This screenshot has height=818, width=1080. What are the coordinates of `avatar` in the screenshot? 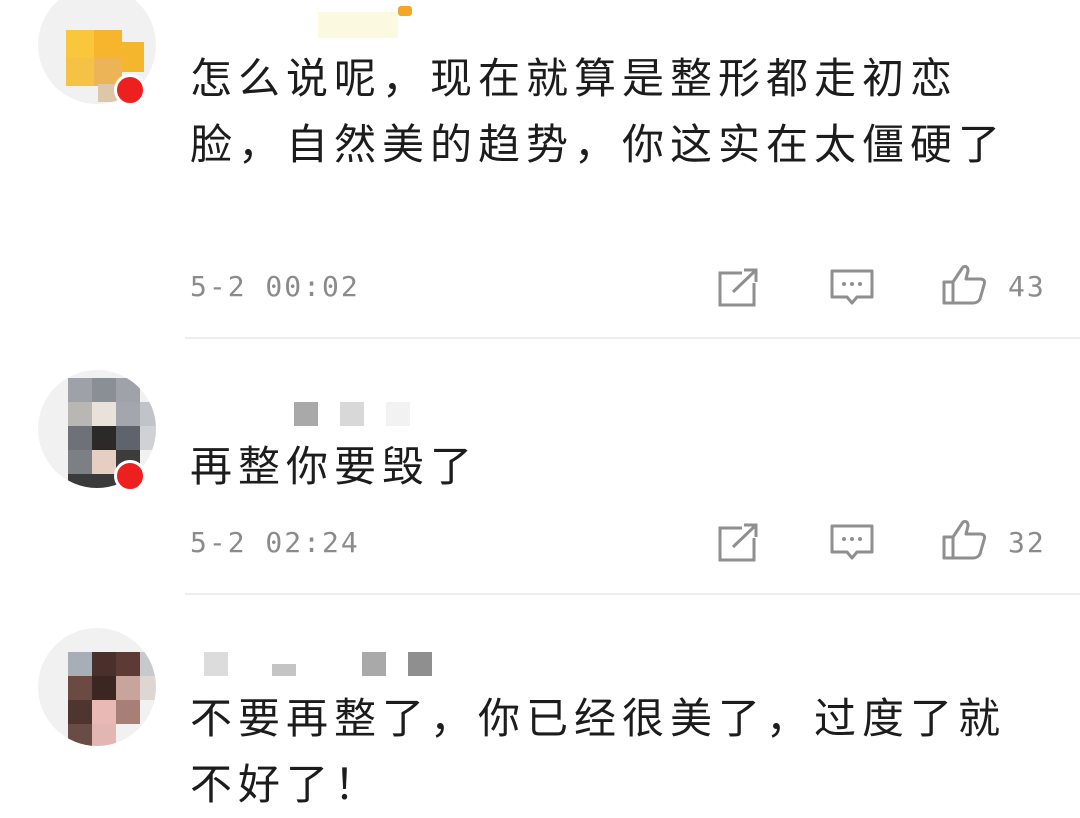 It's located at (97, 687).